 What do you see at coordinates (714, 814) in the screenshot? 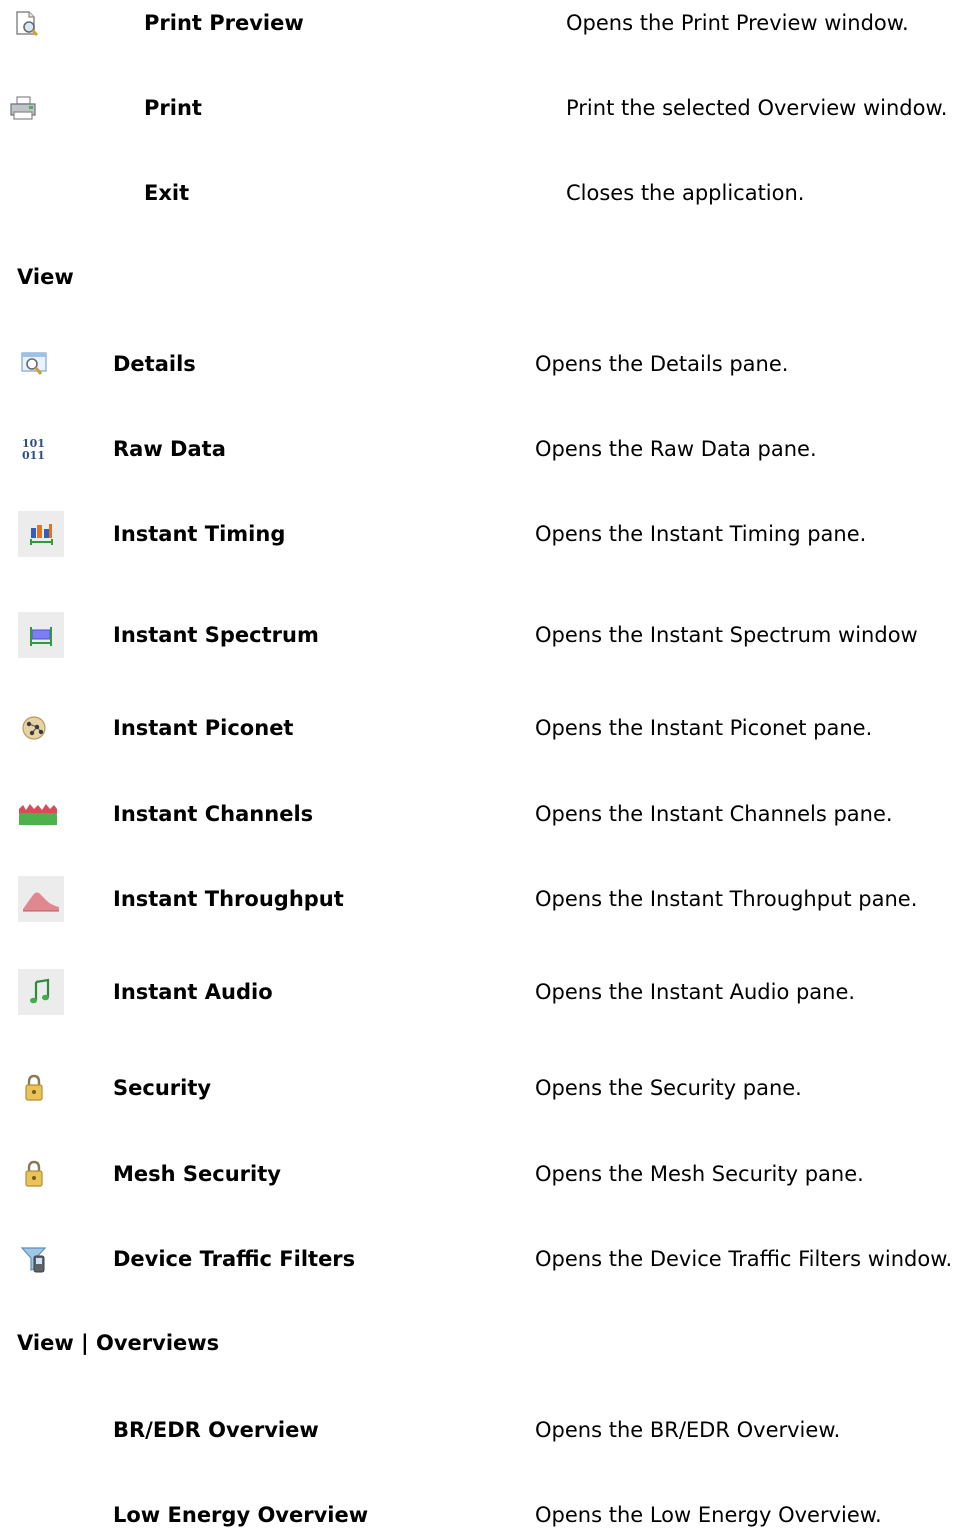
I see `command-description: Opens the Instant Channels pane.` at bounding box center [714, 814].